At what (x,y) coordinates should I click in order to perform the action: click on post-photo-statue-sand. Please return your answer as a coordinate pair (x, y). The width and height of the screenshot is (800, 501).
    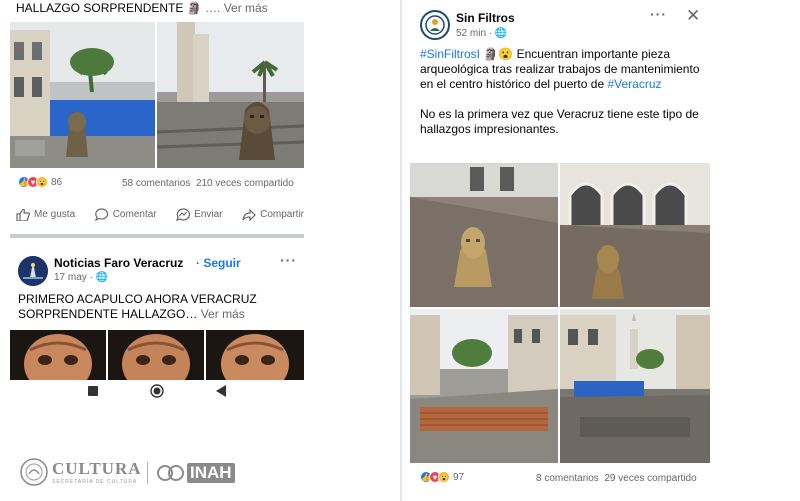
    Looking at the image, I should click on (484, 235).